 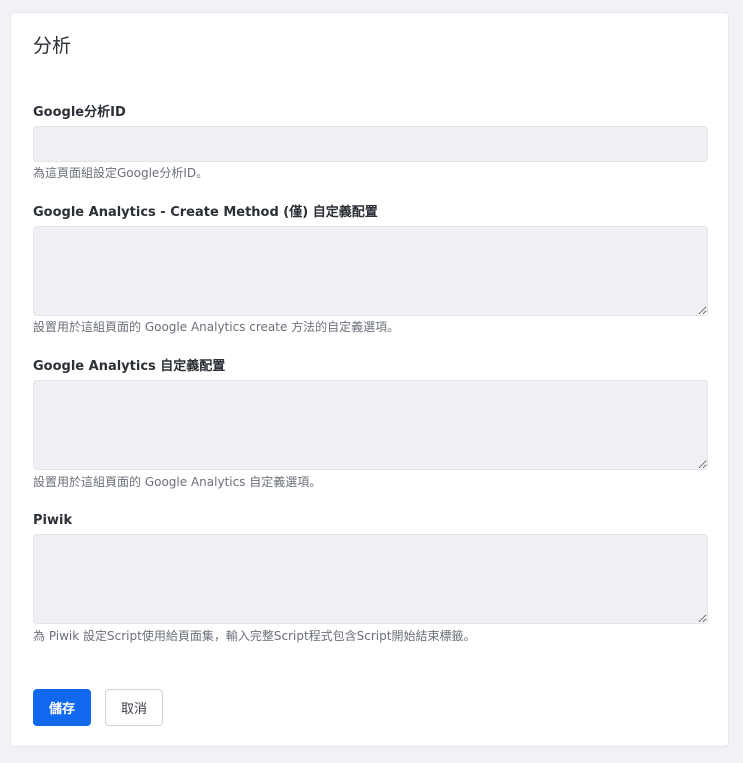 What do you see at coordinates (134, 707) in the screenshot?
I see `cancel-button: 取消` at bounding box center [134, 707].